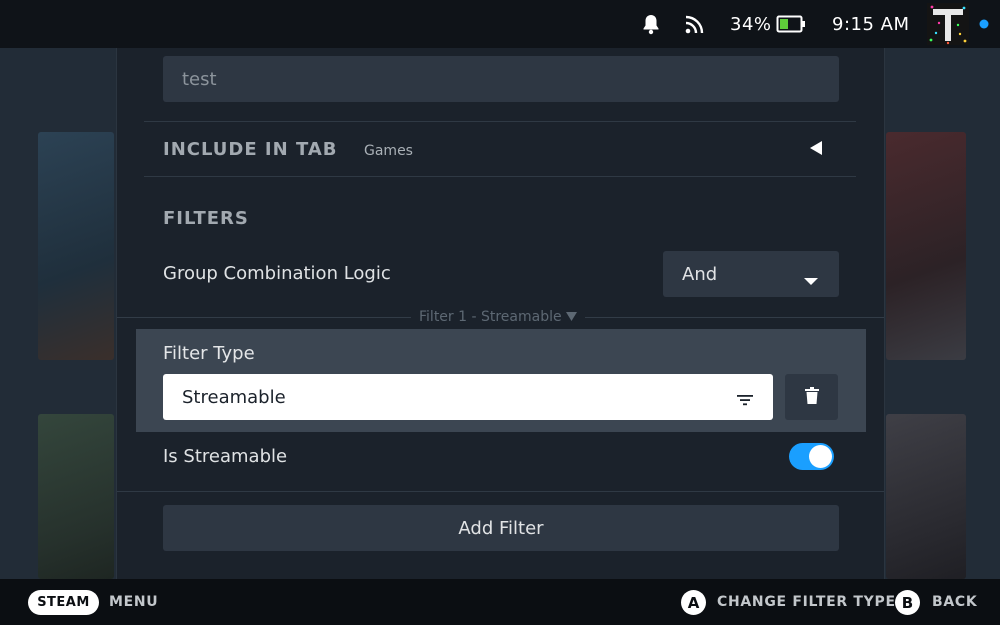 The image size is (1000, 625). What do you see at coordinates (700, 274) in the screenshot?
I see `group-logic-value: And` at bounding box center [700, 274].